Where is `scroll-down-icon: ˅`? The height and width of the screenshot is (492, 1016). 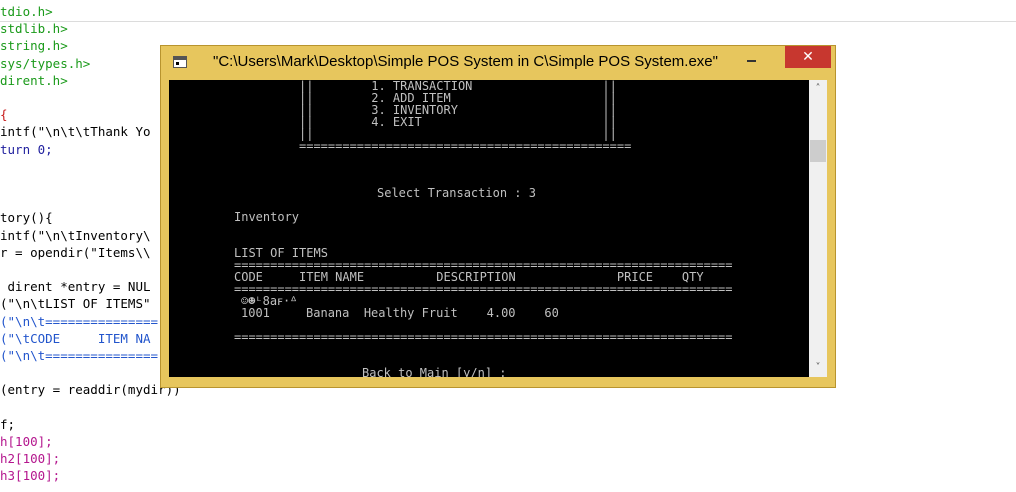
scroll-down-icon: ˅ is located at coordinates (818, 368).